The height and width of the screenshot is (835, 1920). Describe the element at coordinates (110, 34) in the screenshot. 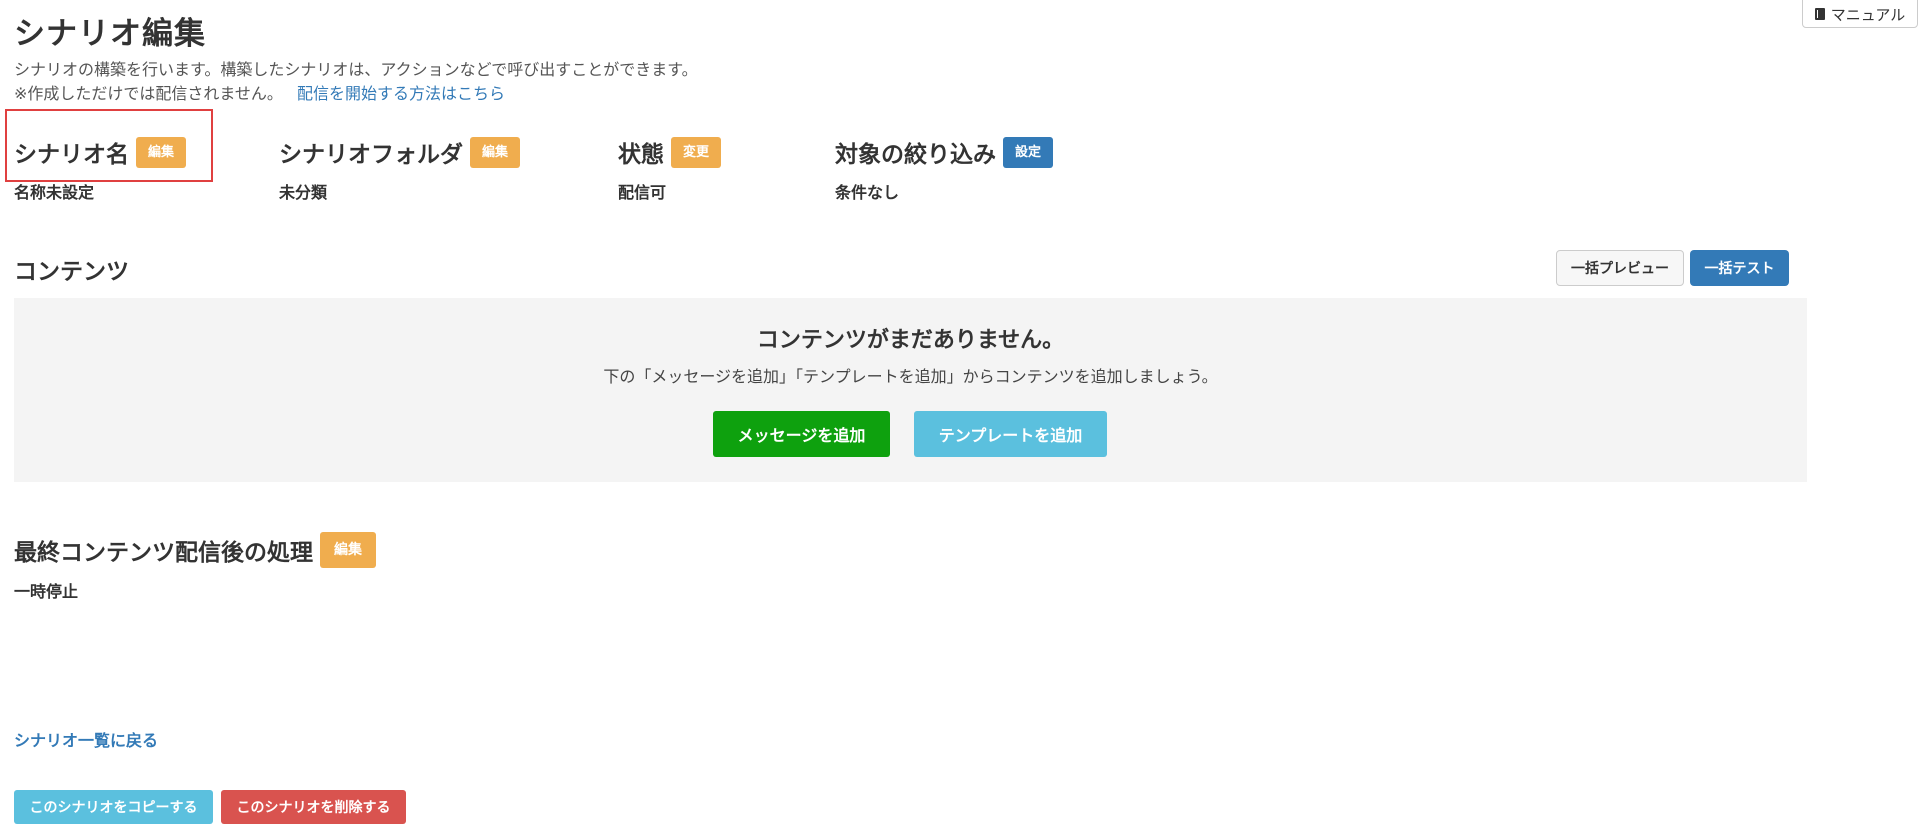

I see `page-title: シナリオ編集` at that location.